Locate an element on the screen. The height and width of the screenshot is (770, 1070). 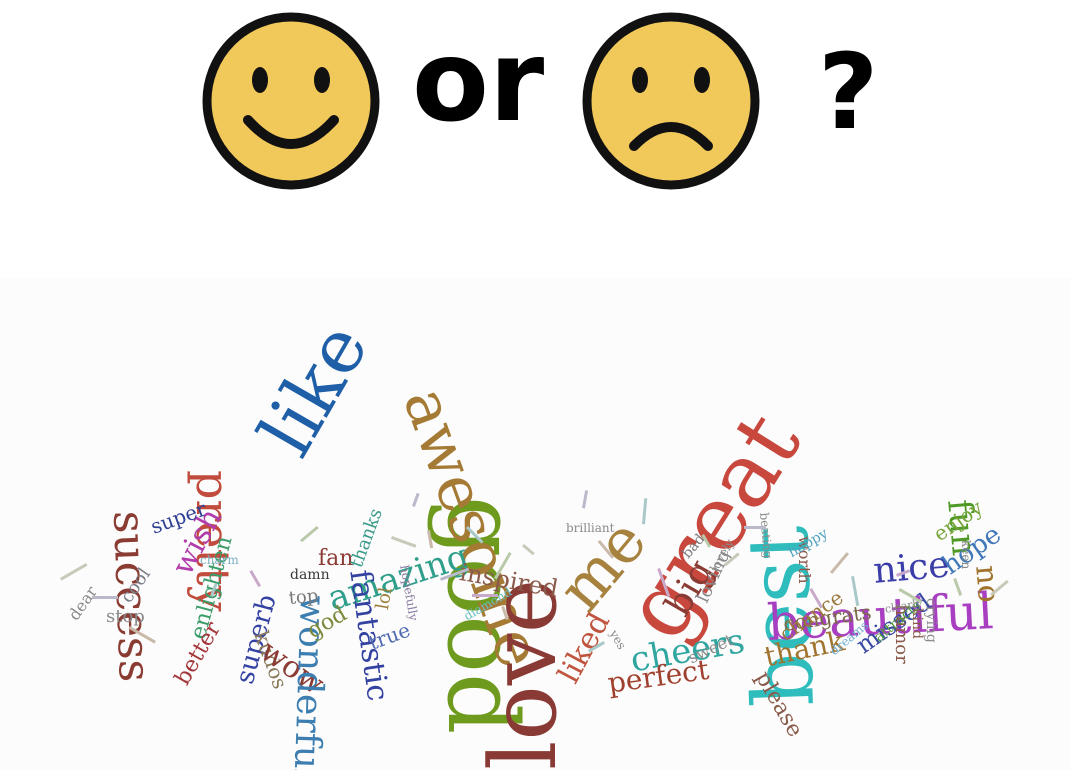
smiling-face-icon is located at coordinates (291, 101).